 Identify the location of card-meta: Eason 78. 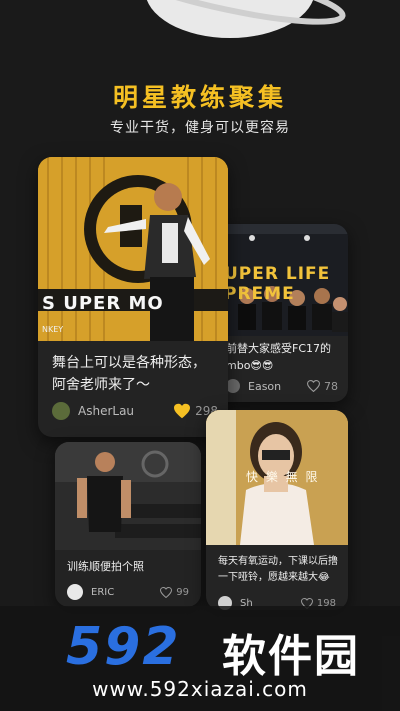
(282, 386).